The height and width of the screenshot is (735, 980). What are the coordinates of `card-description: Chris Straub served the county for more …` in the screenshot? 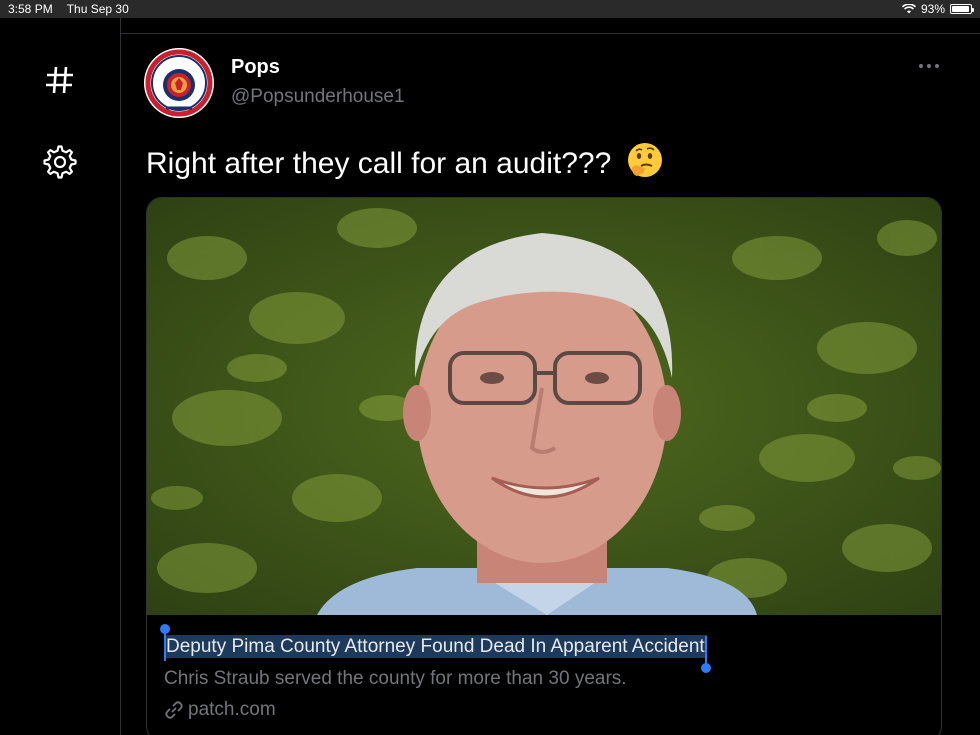 It's located at (395, 678).